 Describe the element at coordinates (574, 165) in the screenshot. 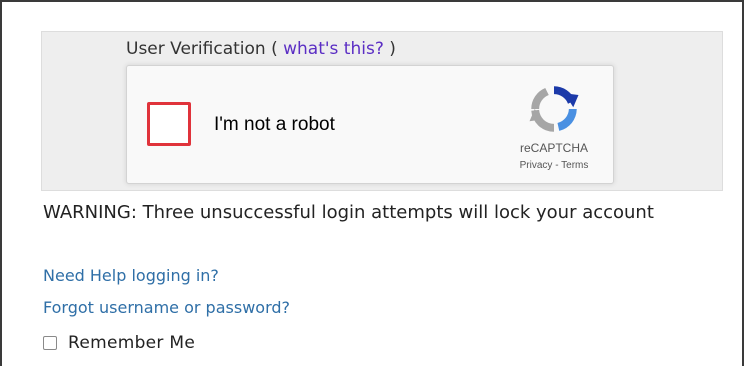

I see `recaptcha-terms-link: Terms` at that location.